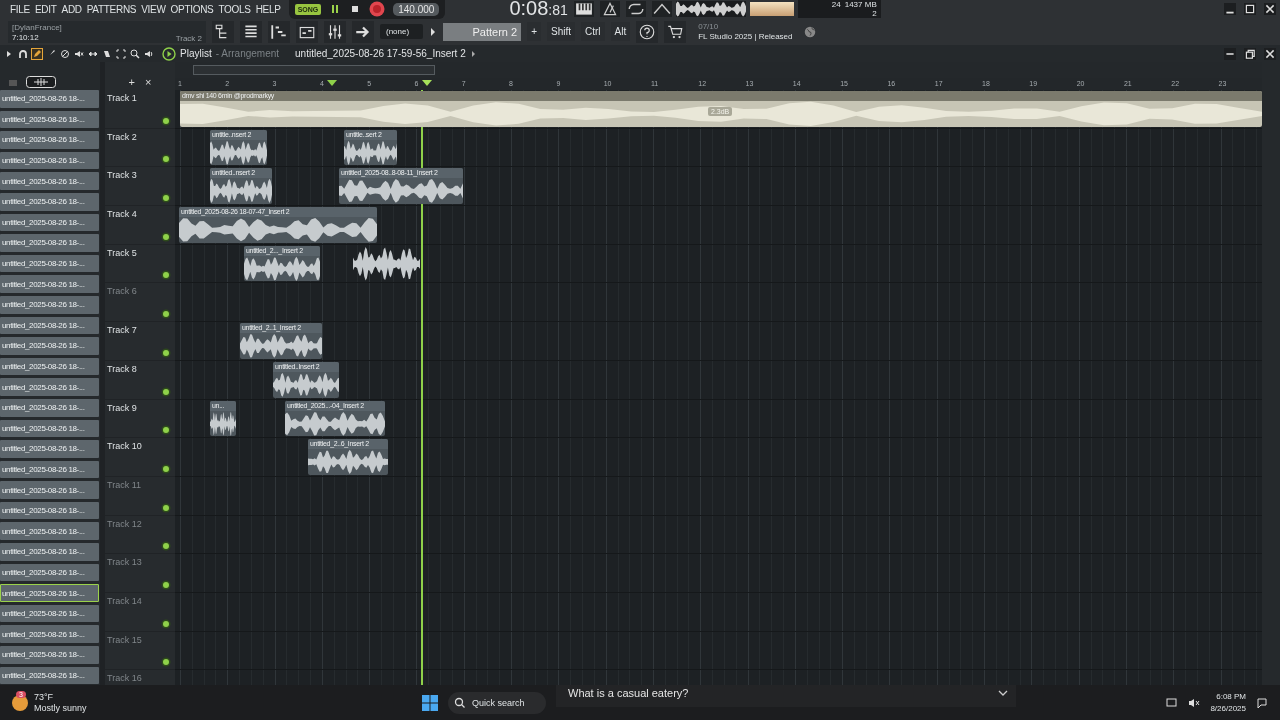 Image resolution: width=1280 pixels, height=720 pixels. I want to click on muted-speaker-icon, so click(1194, 702).